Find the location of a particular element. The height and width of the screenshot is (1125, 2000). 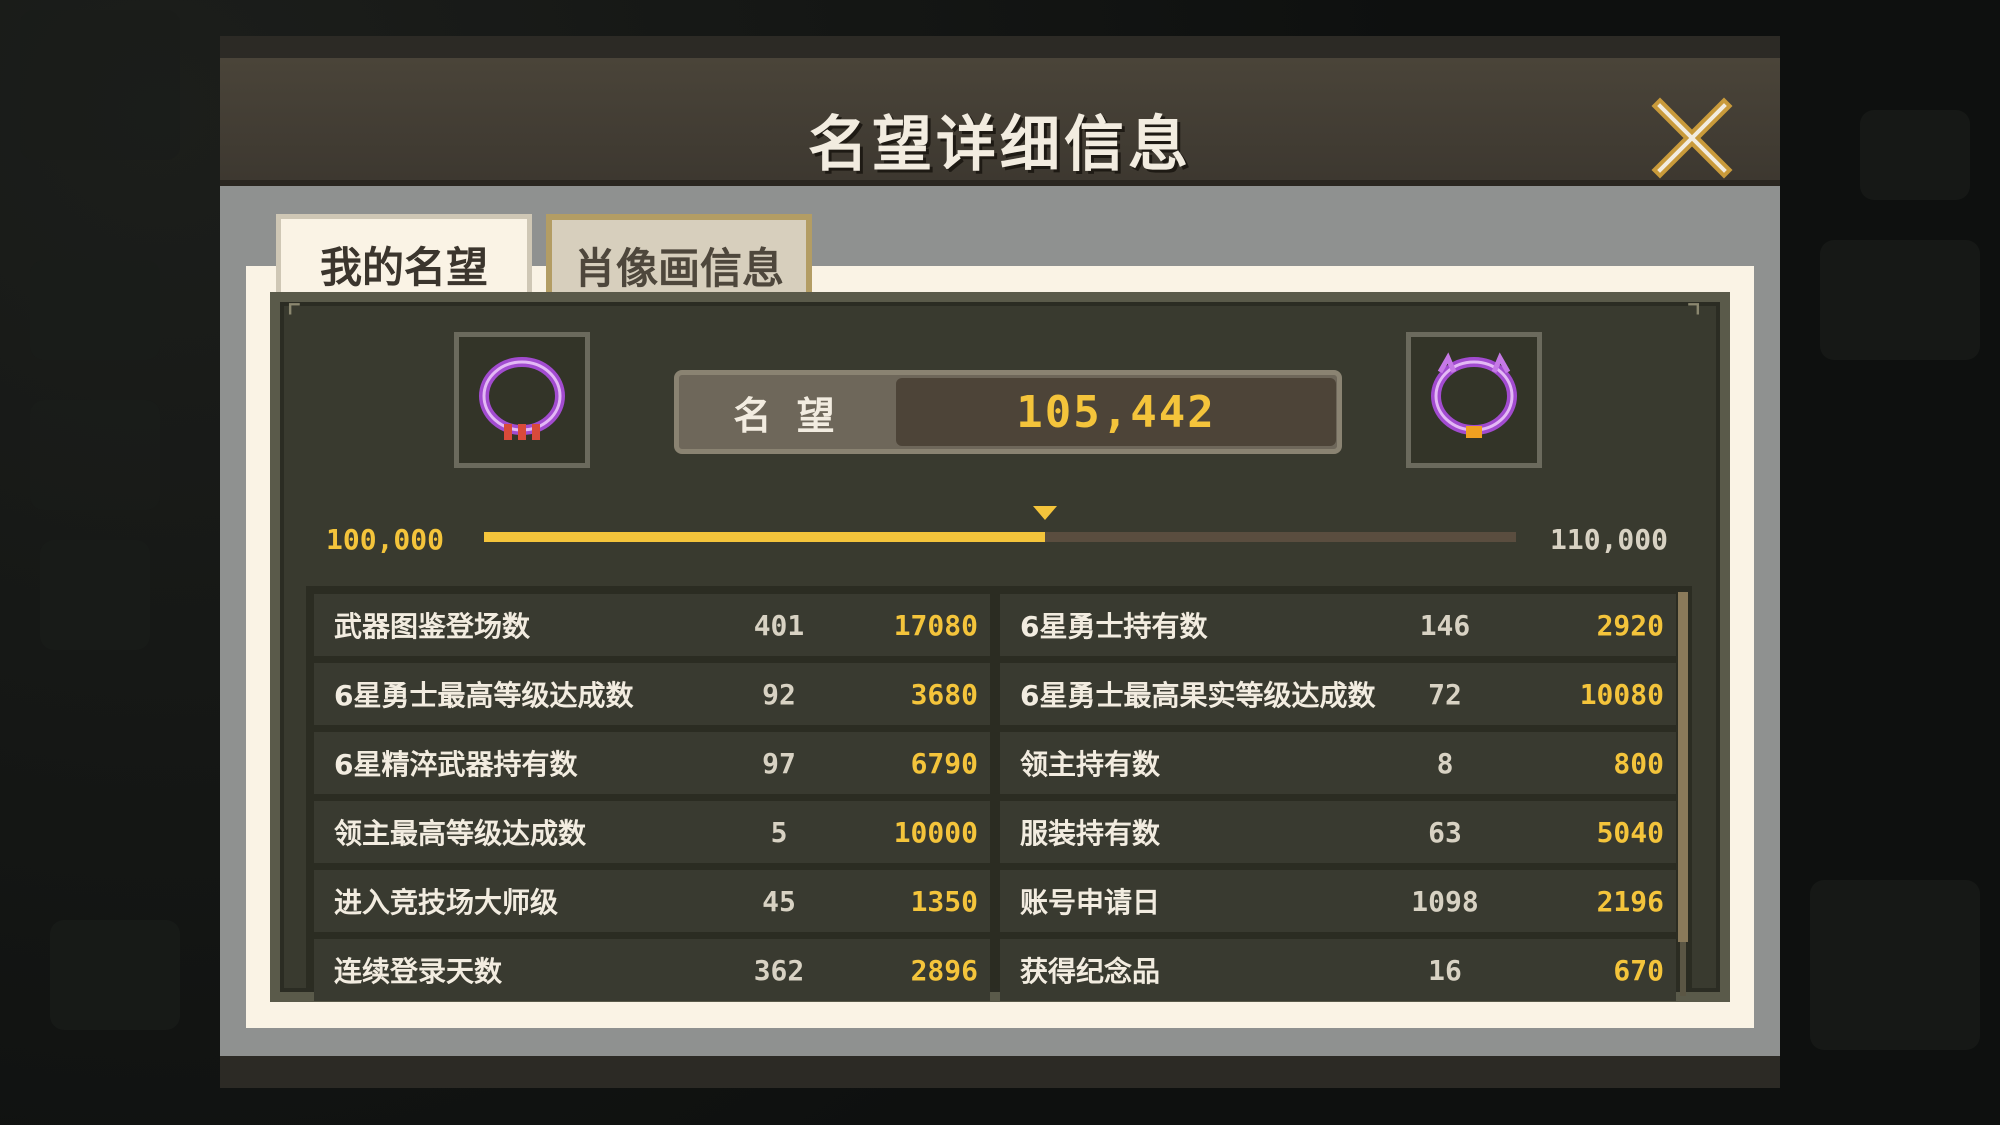

stat-points: 2196 is located at coordinates (1630, 901).